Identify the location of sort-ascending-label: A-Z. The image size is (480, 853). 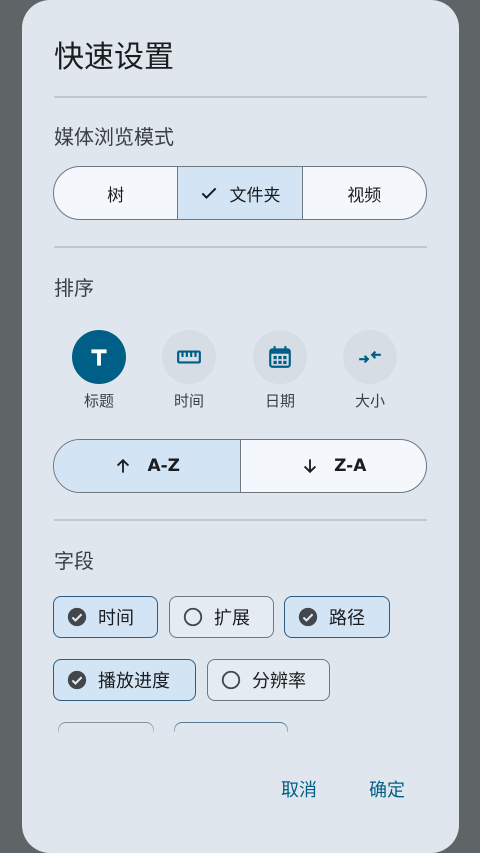
(164, 466).